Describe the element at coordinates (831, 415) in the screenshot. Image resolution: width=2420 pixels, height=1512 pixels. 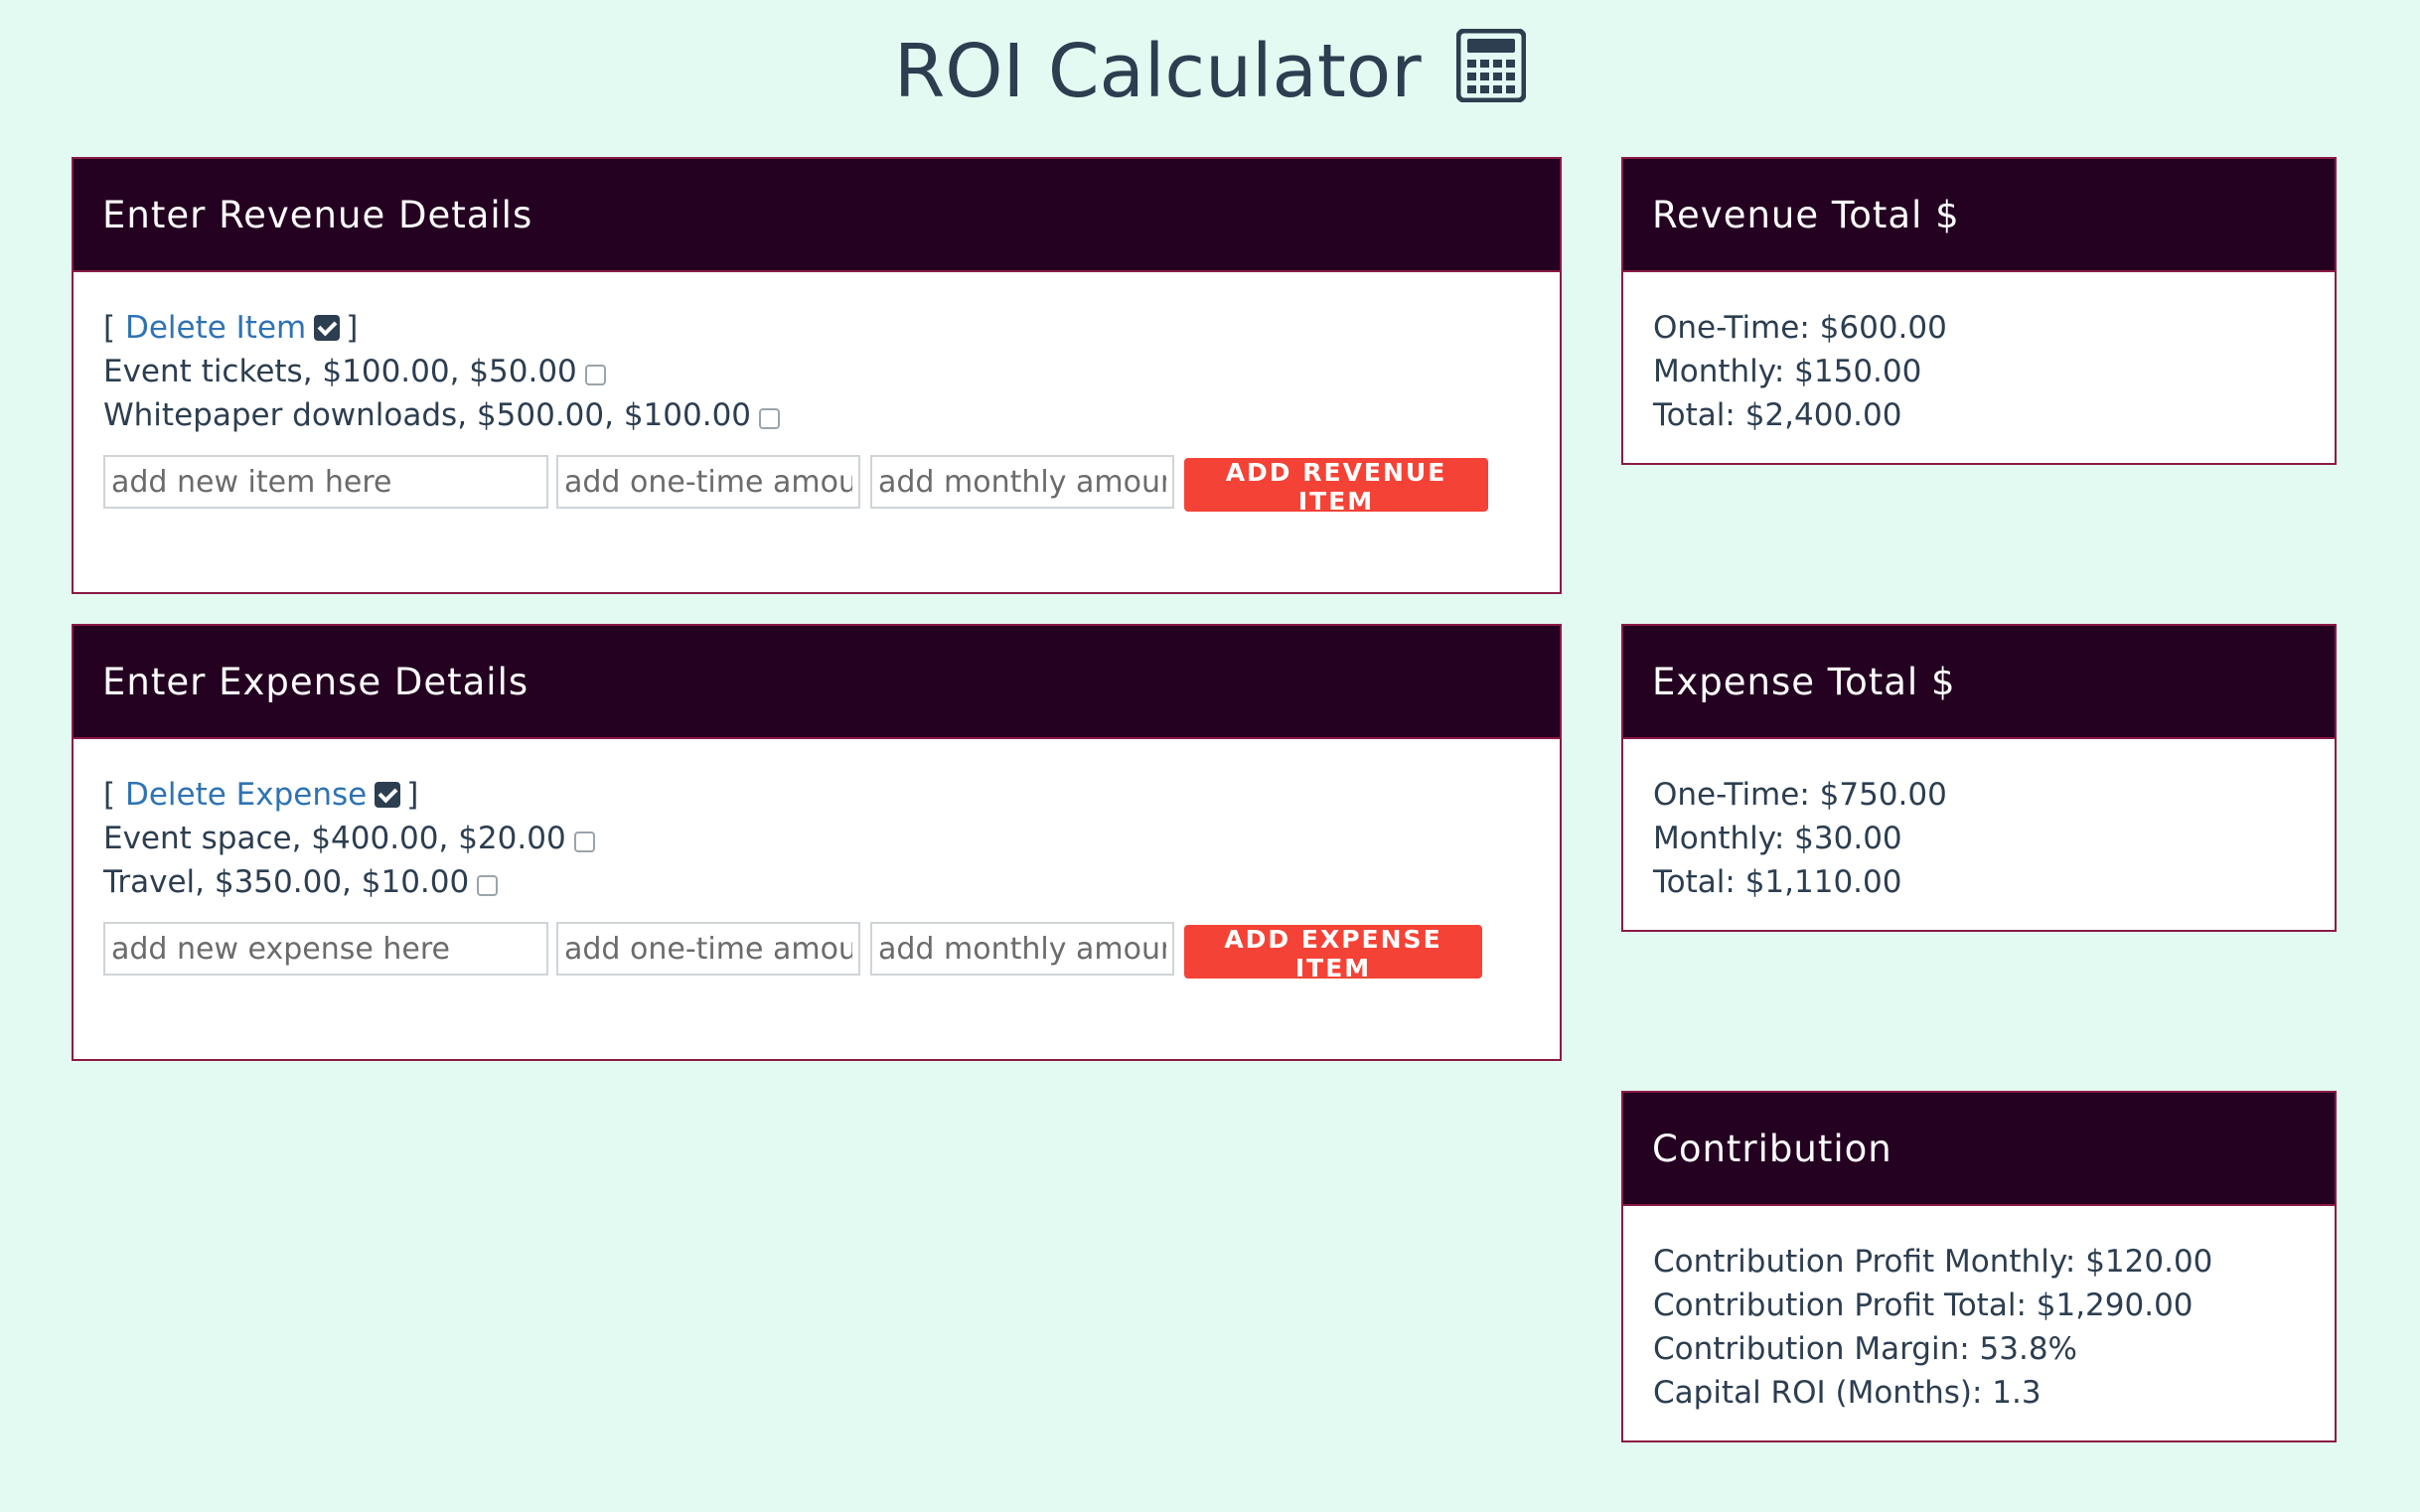
I see `revenue-list-item: Whitepaper downloads, $500.00, $100.00` at that location.